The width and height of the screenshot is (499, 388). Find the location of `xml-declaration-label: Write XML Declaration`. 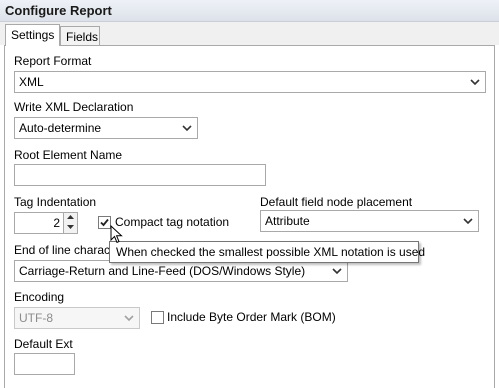

xml-declaration-label: Write XML Declaration is located at coordinates (74, 107).